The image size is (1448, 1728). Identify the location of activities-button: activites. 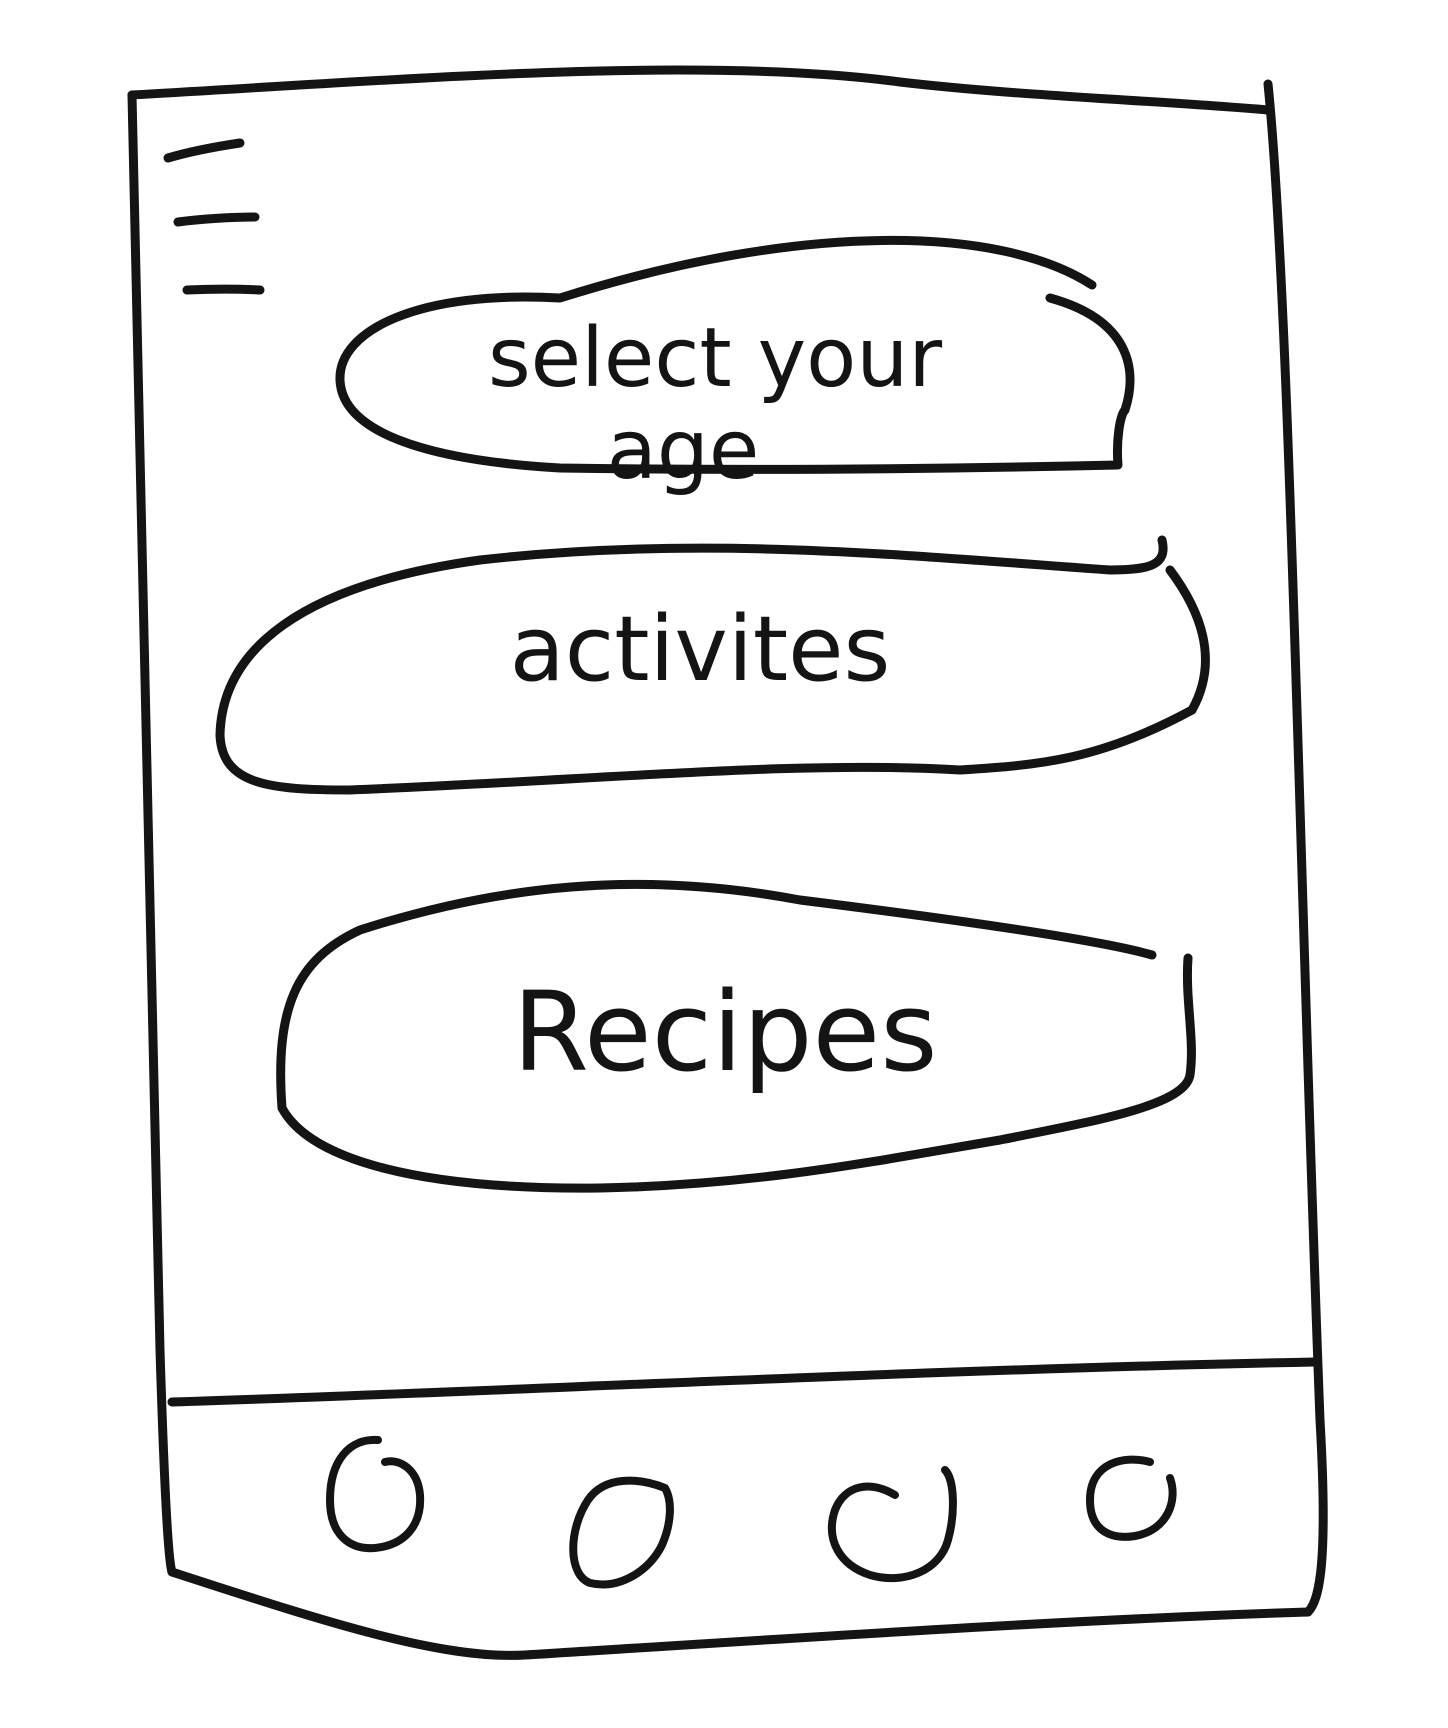
(712, 665).